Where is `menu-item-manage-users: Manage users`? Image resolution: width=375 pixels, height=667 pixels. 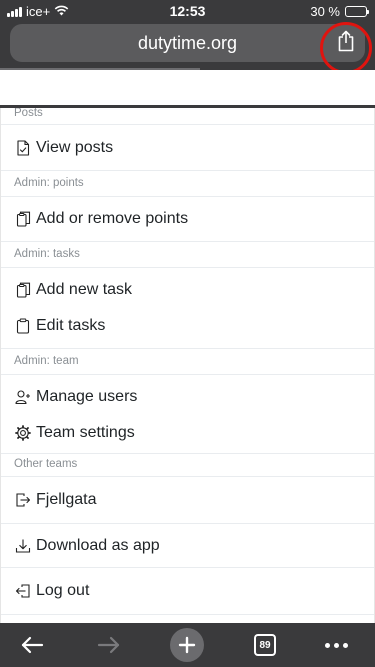
menu-item-manage-users: Manage users is located at coordinates (187, 397).